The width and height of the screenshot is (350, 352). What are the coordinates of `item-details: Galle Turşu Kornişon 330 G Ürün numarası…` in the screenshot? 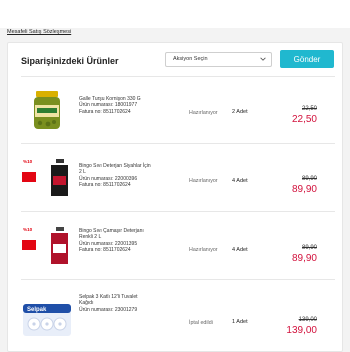 It's located at (115, 105).